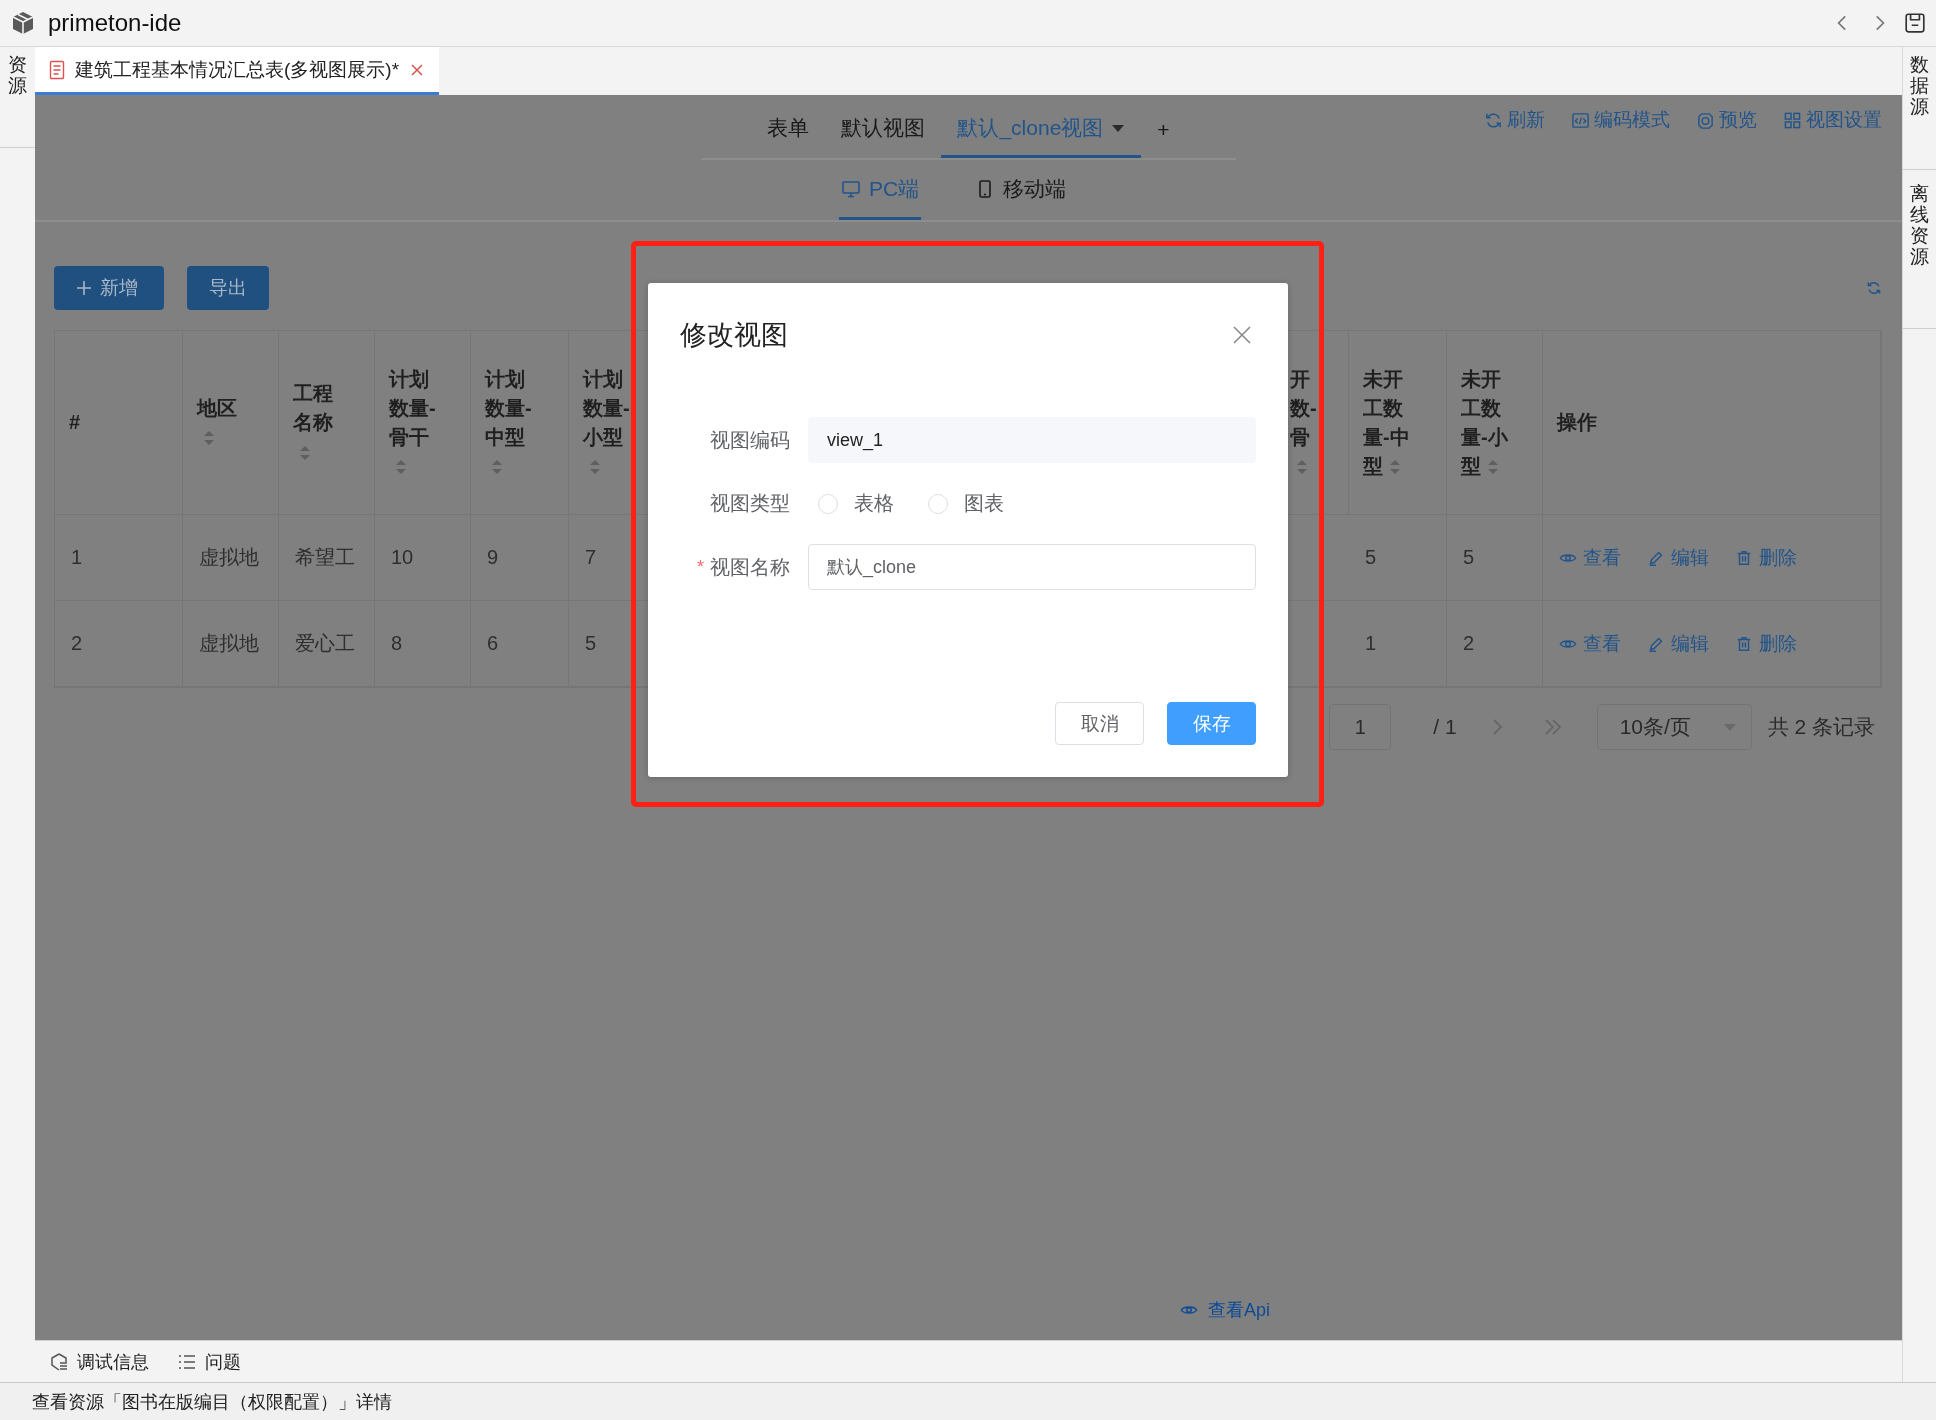 The width and height of the screenshot is (1936, 1420). I want to click on api-link: 查看Api, so click(1225, 1310).